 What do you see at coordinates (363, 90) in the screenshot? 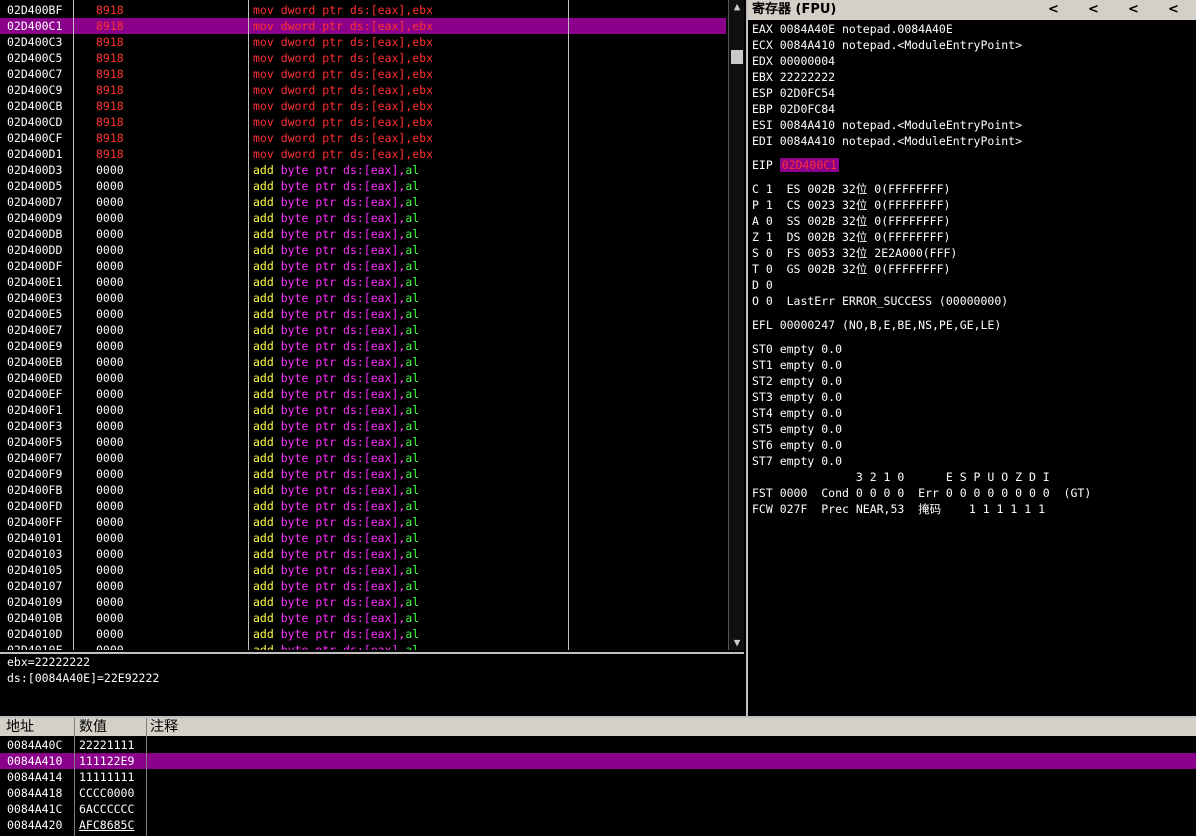
I see `disasm-row: 02D400C9 8918 mov dword ptr ds:[eax],ebx` at bounding box center [363, 90].